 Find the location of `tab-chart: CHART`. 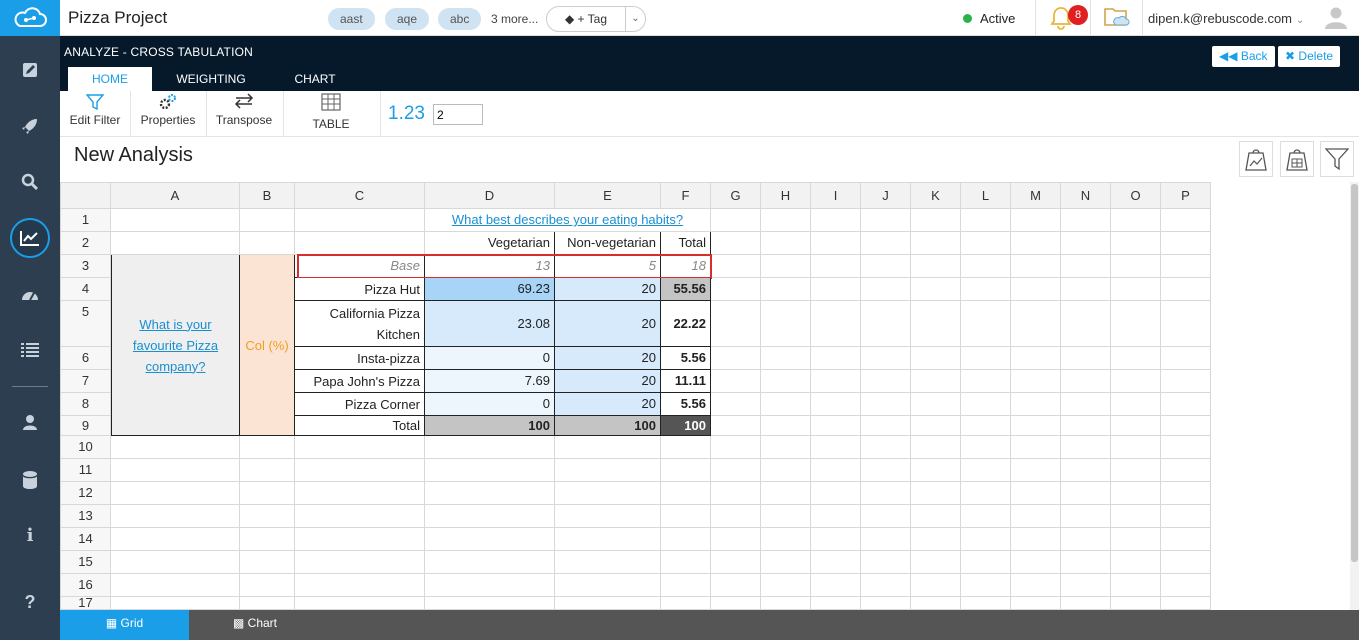

tab-chart: CHART is located at coordinates (315, 79).